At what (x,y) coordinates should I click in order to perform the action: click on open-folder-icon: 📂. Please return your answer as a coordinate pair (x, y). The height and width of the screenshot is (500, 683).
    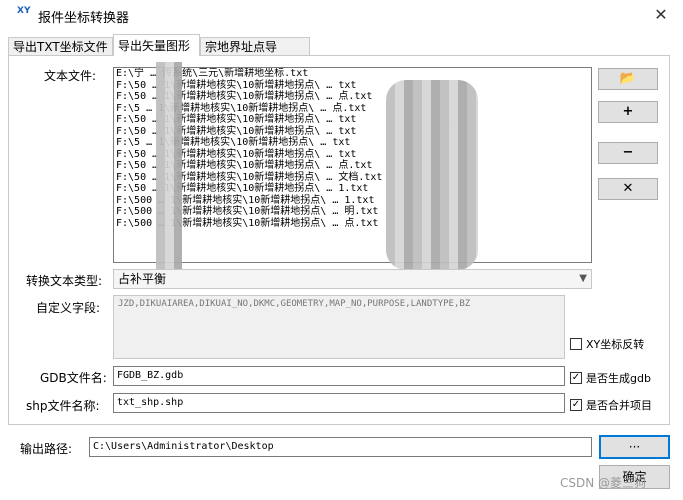
    Looking at the image, I should click on (628, 79).